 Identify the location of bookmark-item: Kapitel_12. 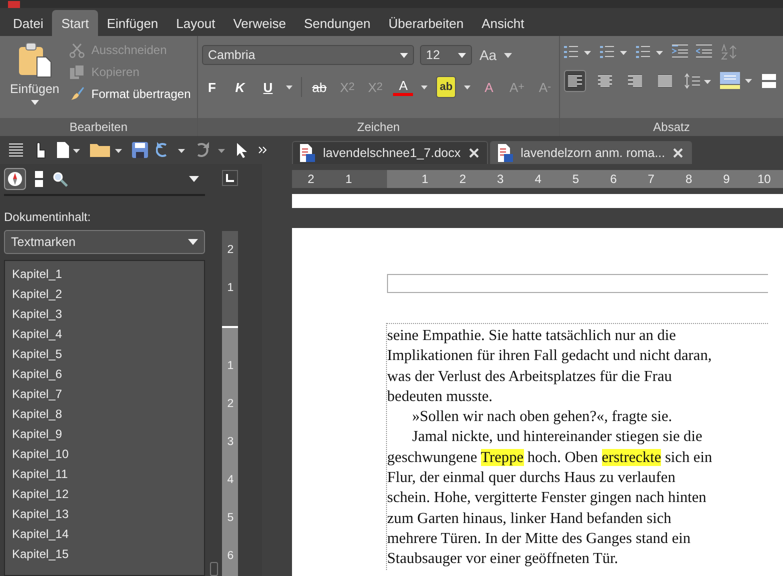
(107, 494).